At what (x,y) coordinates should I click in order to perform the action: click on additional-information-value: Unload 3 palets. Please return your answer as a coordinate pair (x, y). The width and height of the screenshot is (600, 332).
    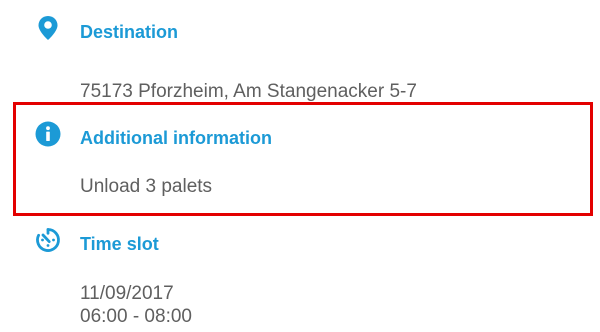
    Looking at the image, I should click on (146, 186).